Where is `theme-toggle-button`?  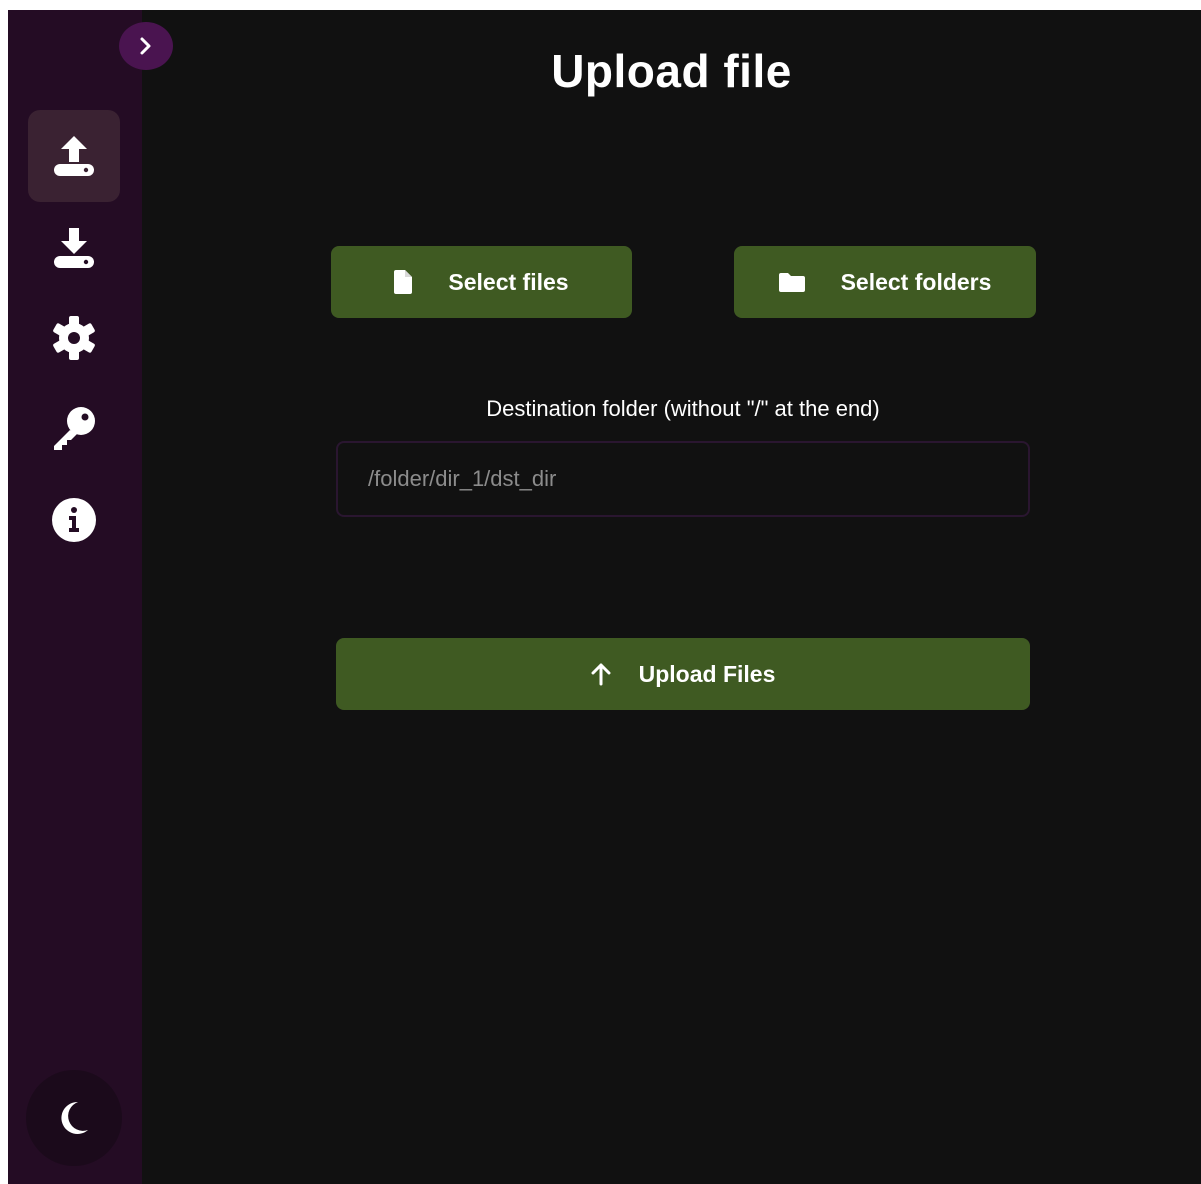
theme-toggle-button is located at coordinates (74, 1118).